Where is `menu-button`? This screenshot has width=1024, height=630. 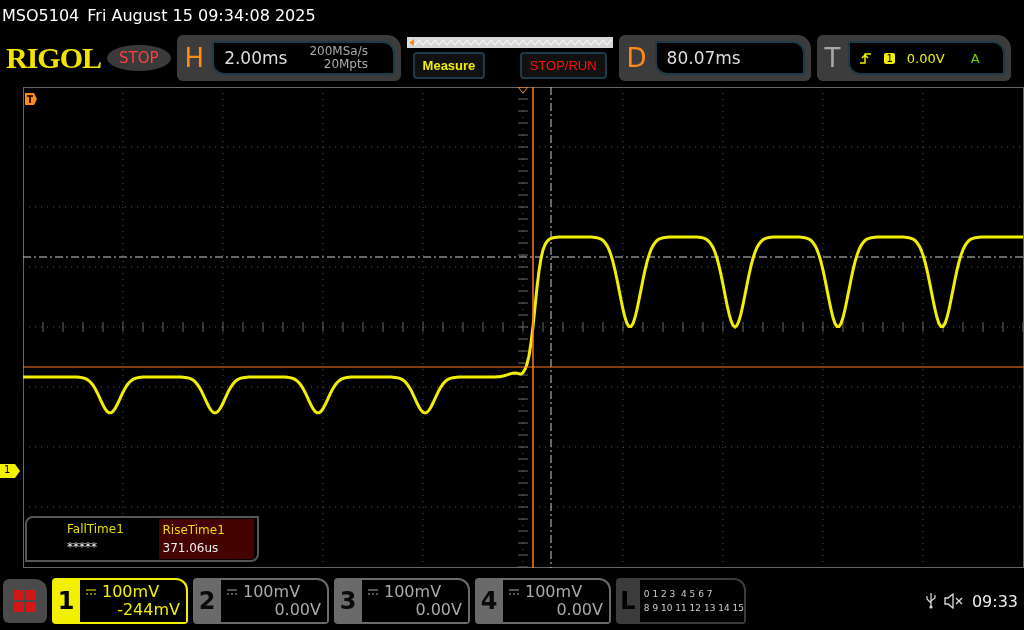 menu-button is located at coordinates (25, 601).